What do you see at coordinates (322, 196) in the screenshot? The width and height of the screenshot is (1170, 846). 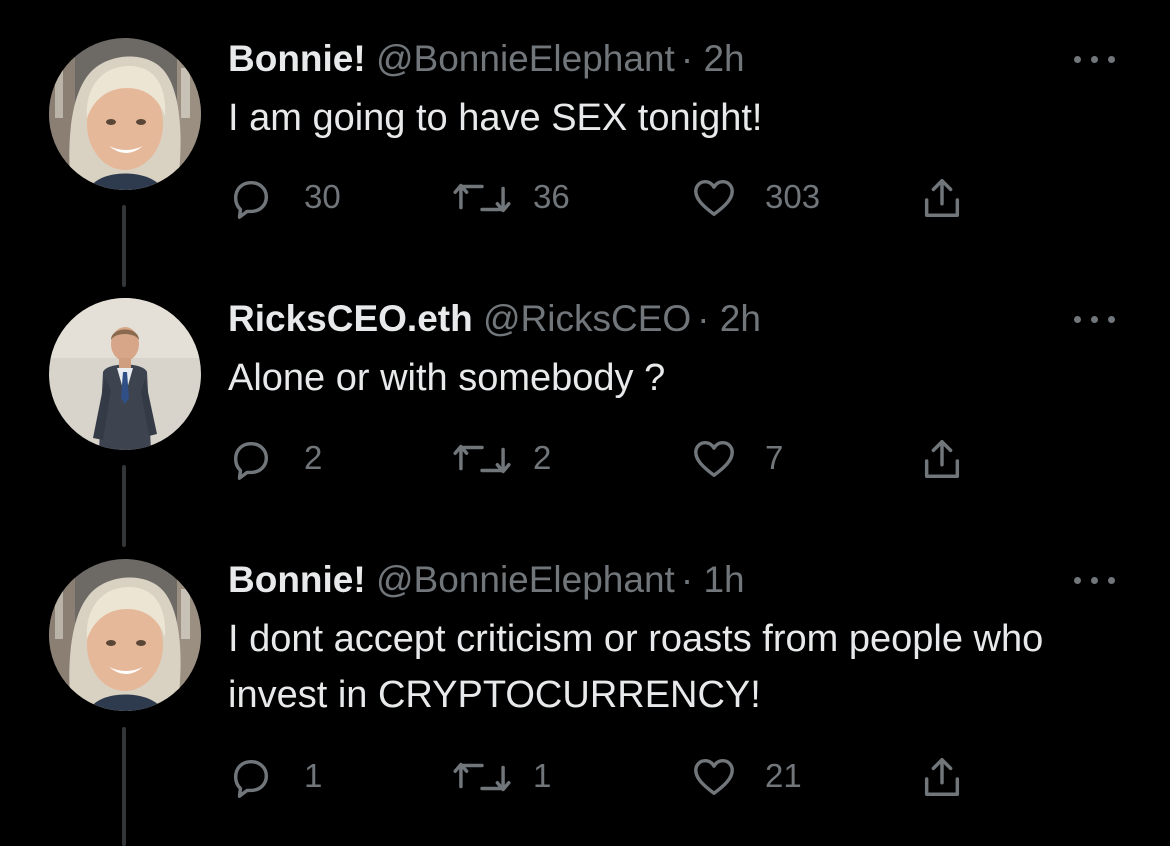 I see `reply-count: 30` at bounding box center [322, 196].